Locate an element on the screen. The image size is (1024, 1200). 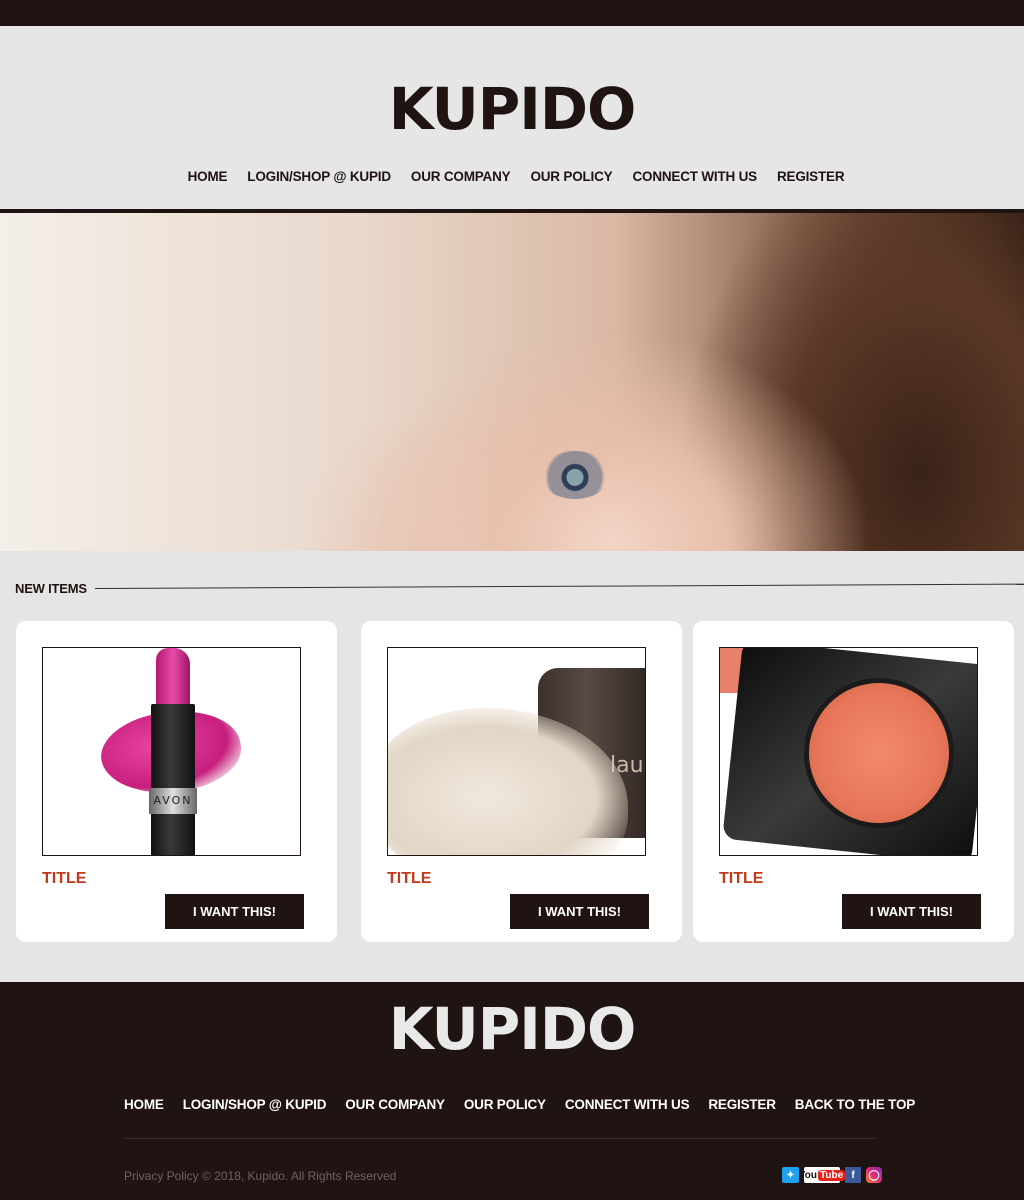
product-image-blush is located at coordinates (848, 751).